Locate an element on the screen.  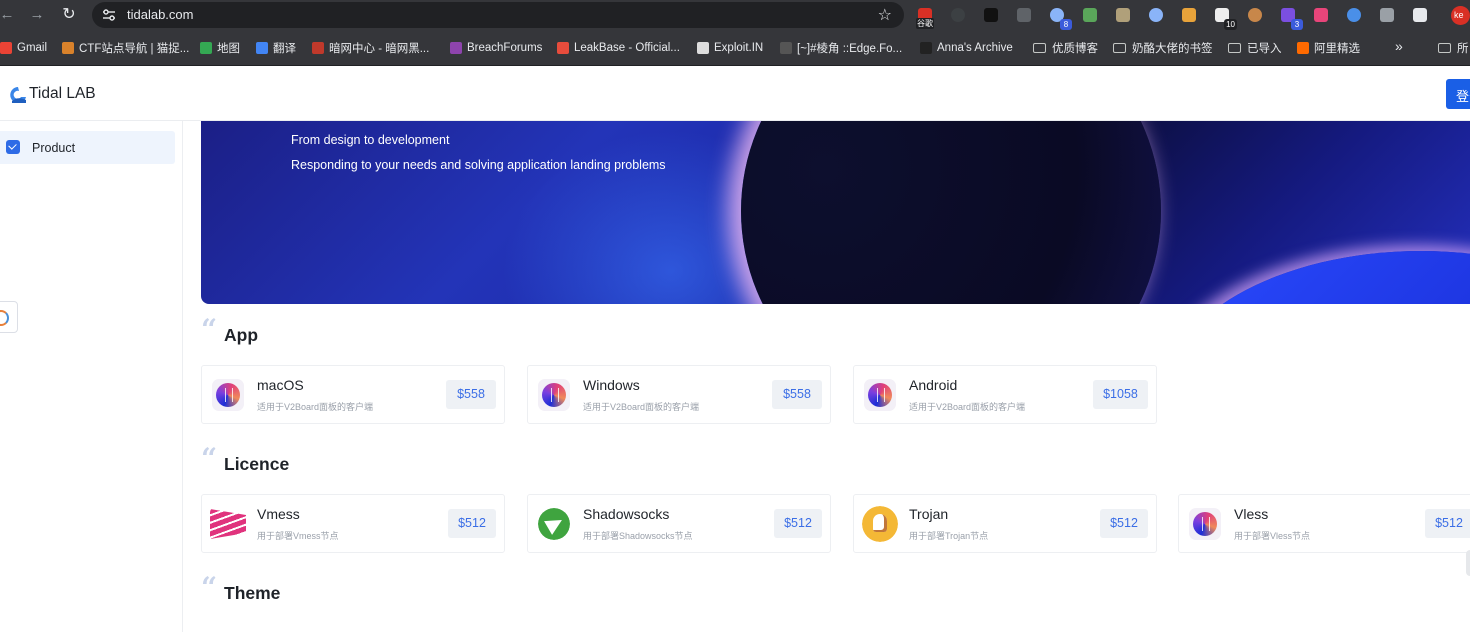
hat-extension-icon is located at coordinates (1024, 15).